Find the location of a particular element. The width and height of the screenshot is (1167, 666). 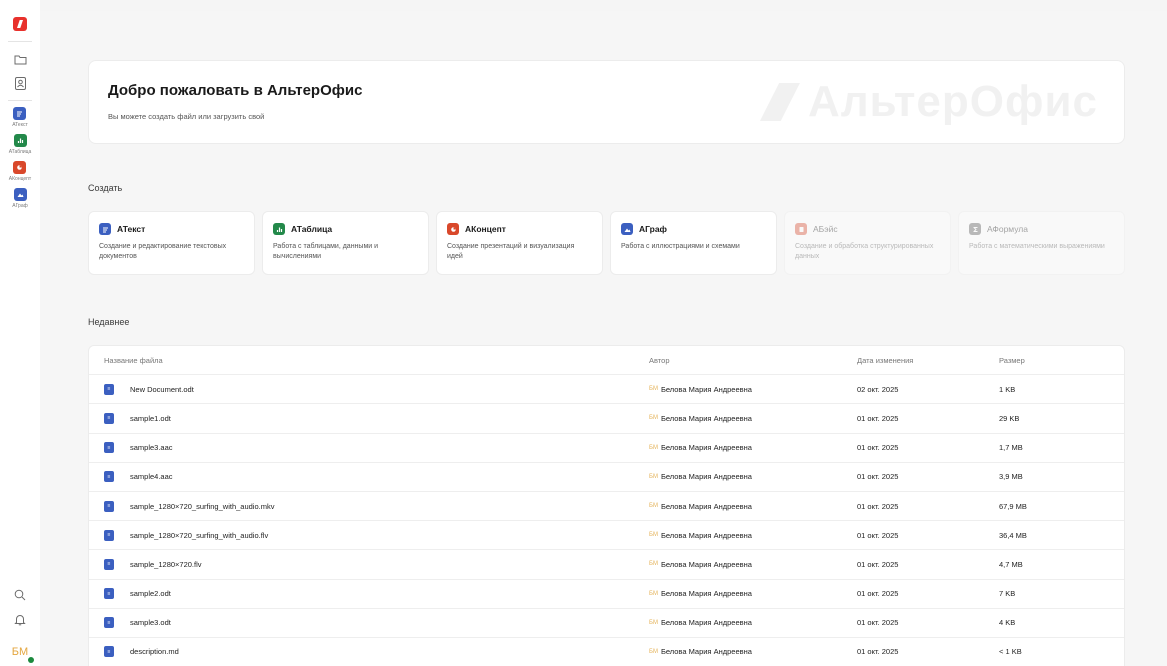

file-size: < 1 KB is located at coordinates (1010, 652).